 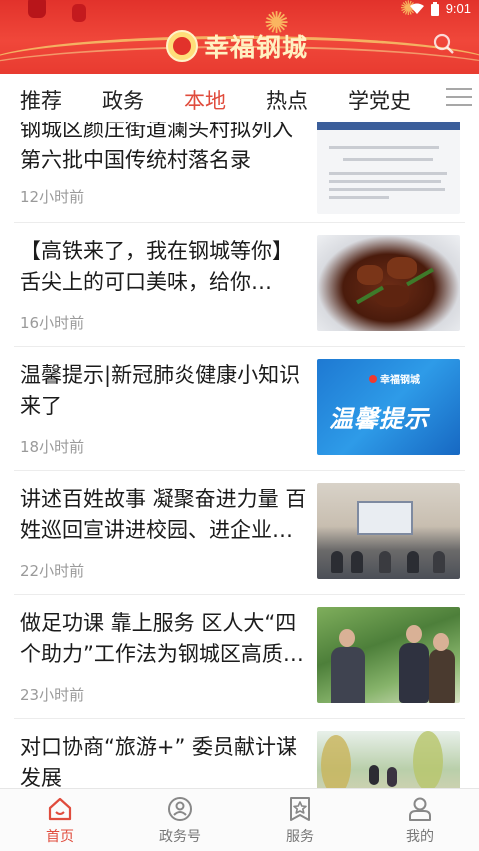 What do you see at coordinates (37, 9) in the screenshot?
I see `lantern-decoration` at bounding box center [37, 9].